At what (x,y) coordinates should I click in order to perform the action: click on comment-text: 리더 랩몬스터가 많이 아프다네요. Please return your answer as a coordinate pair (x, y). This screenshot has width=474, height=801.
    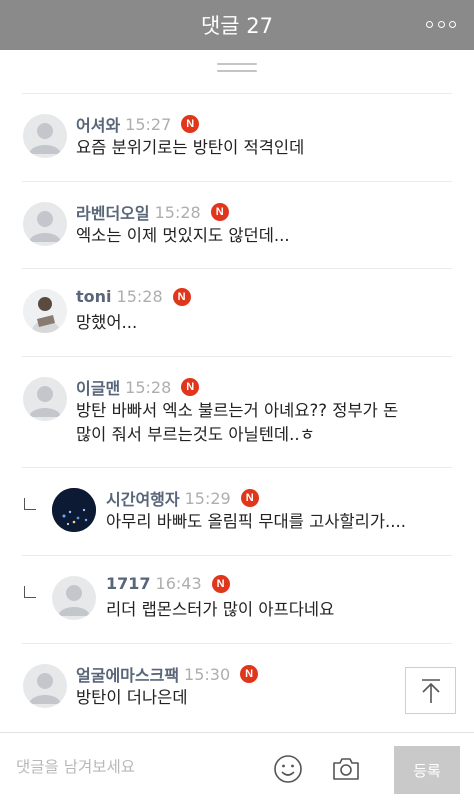
    Looking at the image, I should click on (220, 609).